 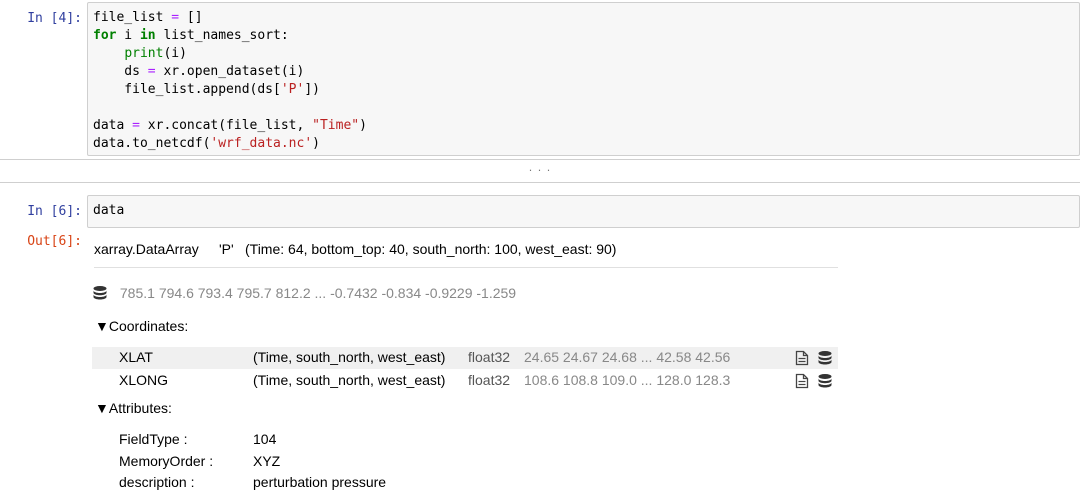 What do you see at coordinates (166, 461) in the screenshot?
I see `attr-key: MemoryOrder :` at bounding box center [166, 461].